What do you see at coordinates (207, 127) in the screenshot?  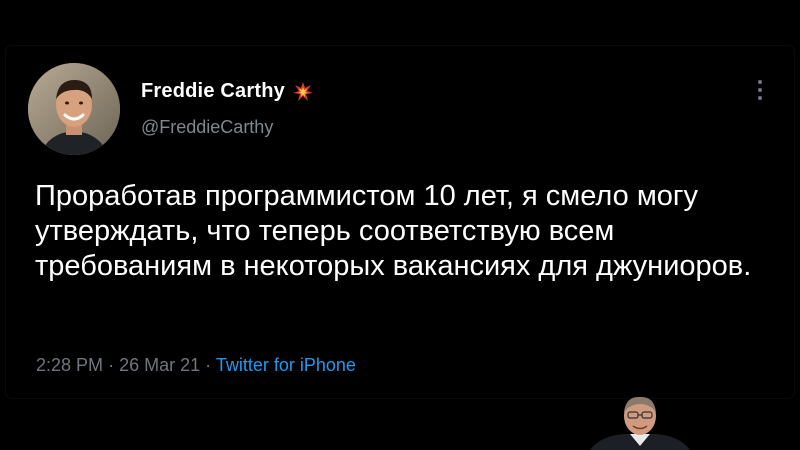 I see `author-handle: @FreddieCarthy` at bounding box center [207, 127].